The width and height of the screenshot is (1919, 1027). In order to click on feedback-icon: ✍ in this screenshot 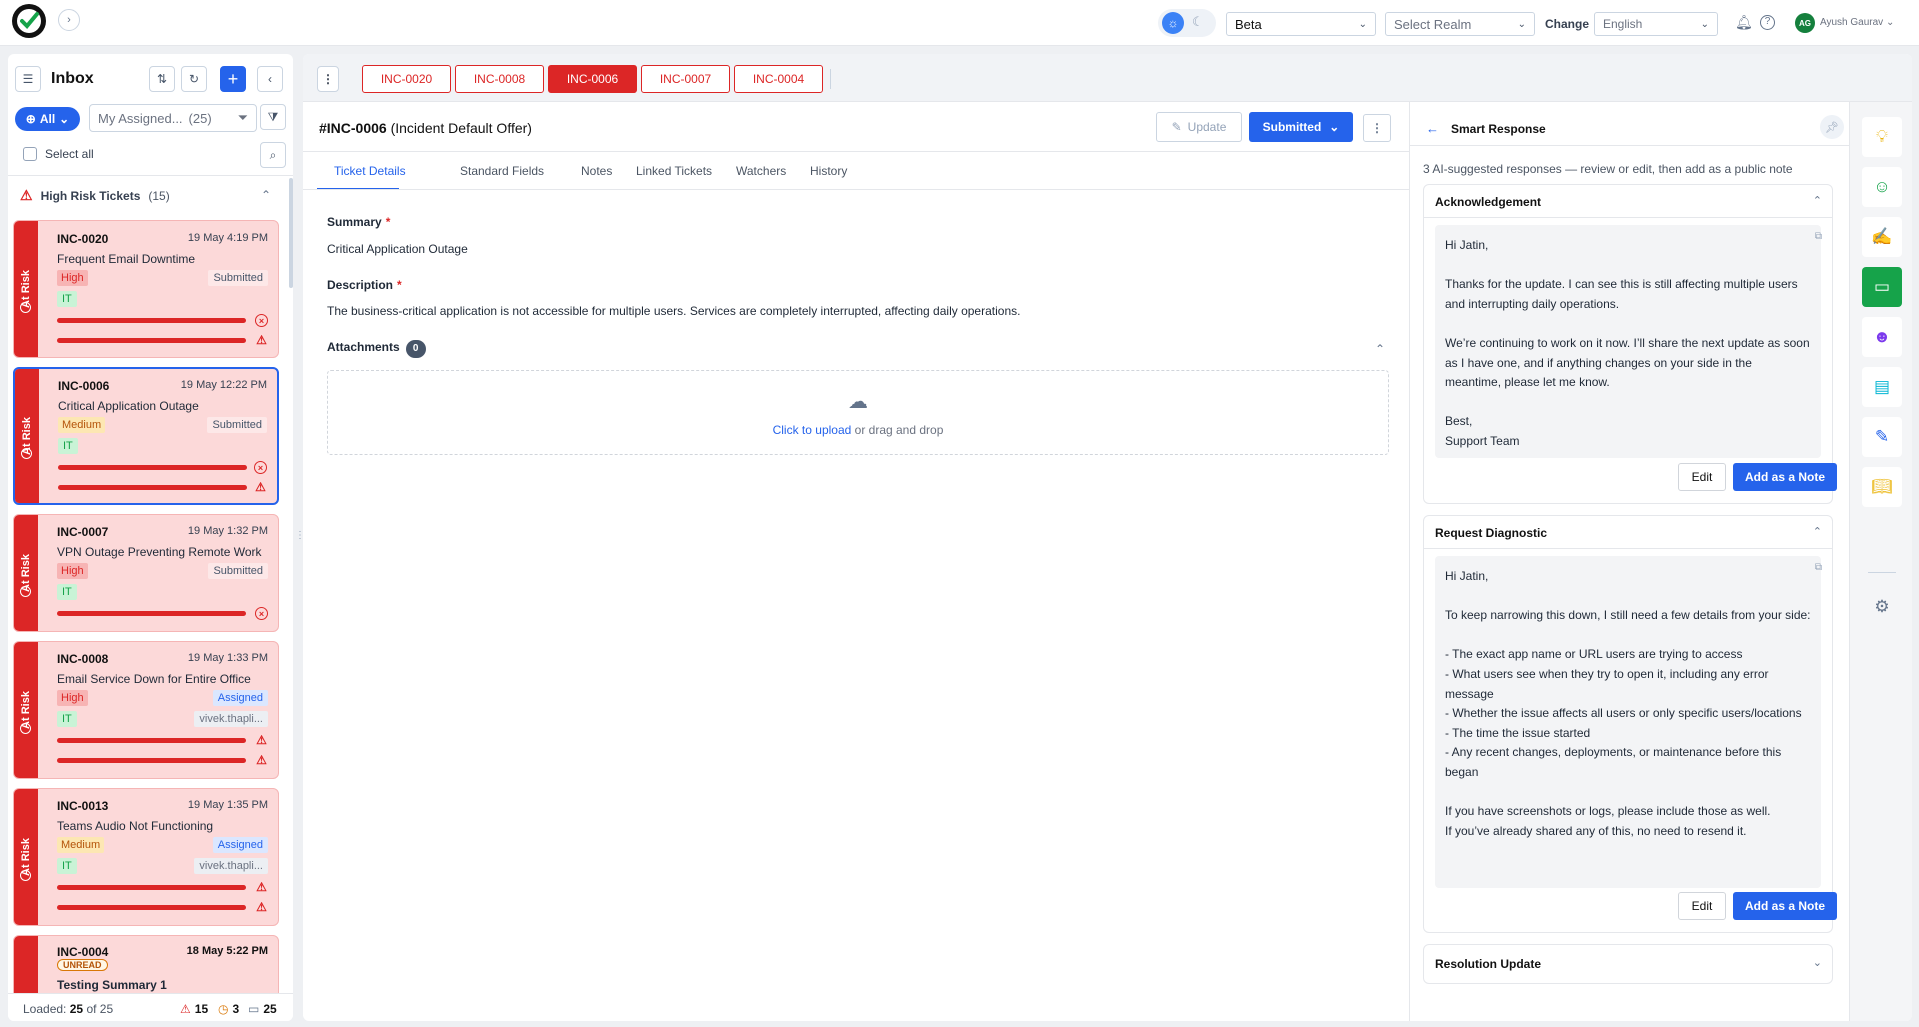, I will do `click(1882, 237)`.